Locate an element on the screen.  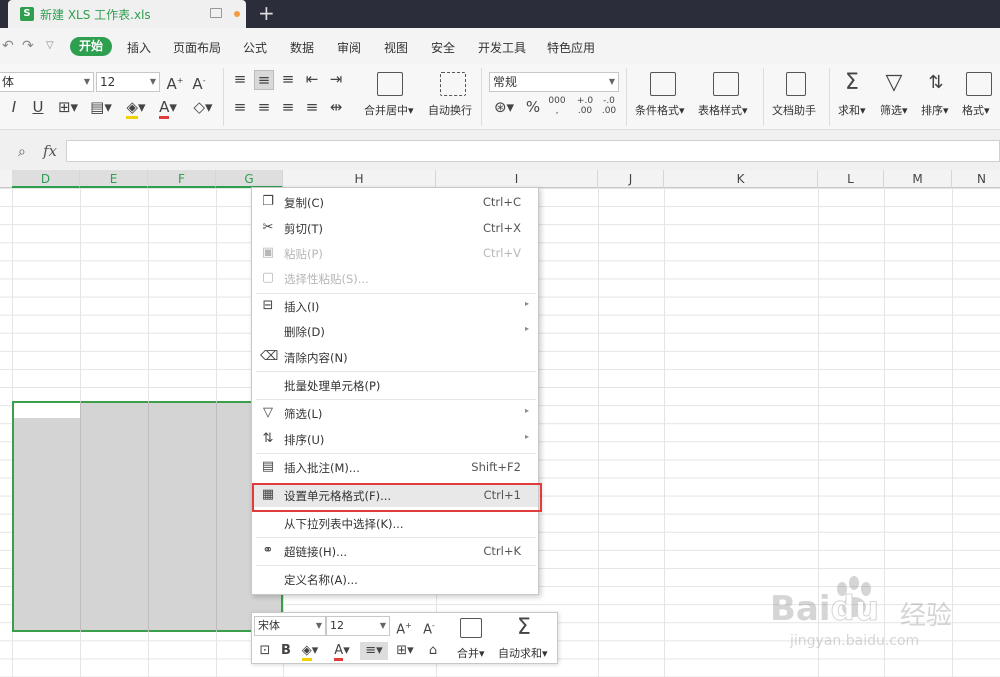
align-left-icon: ≡ is located at coordinates (240, 107).